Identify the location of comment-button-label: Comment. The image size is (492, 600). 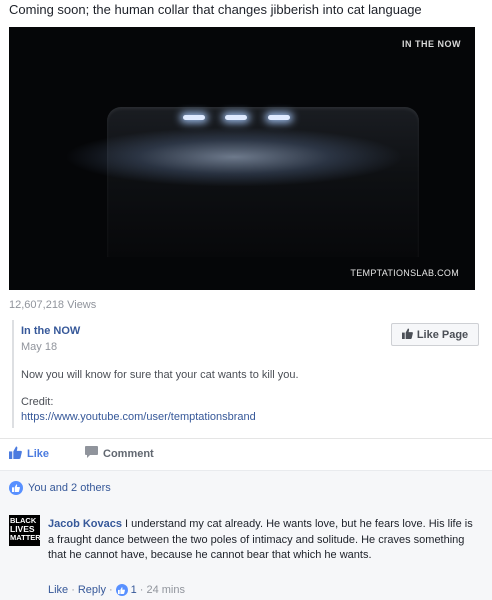
(128, 453).